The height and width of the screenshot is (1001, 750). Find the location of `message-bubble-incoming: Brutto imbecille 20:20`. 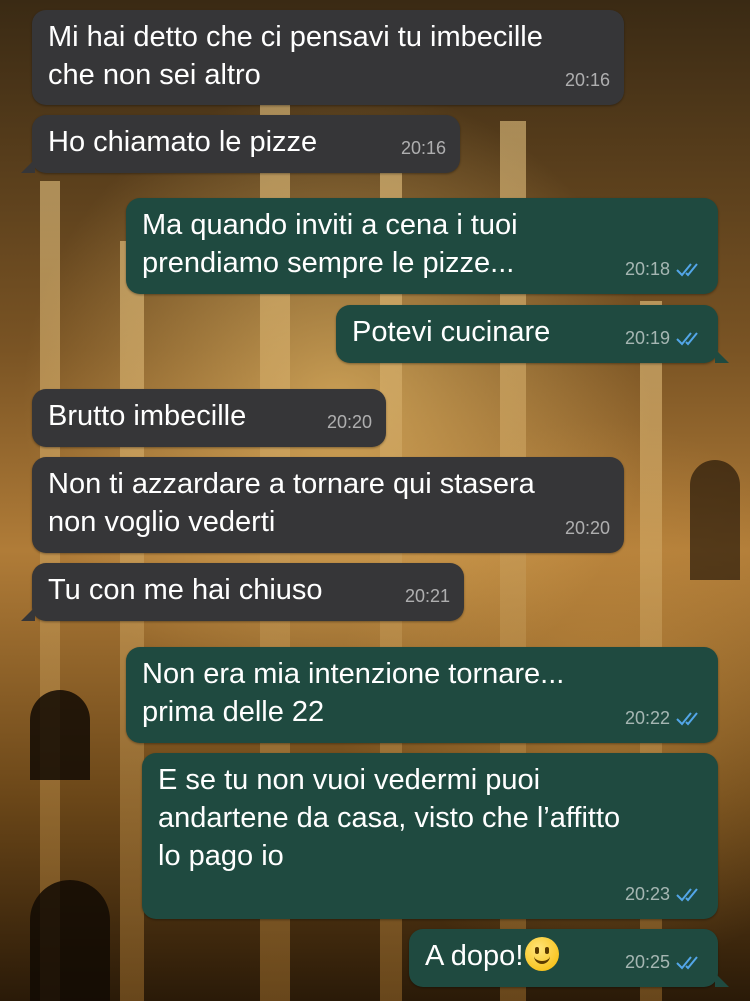

message-bubble-incoming: Brutto imbecille 20:20 is located at coordinates (209, 418).